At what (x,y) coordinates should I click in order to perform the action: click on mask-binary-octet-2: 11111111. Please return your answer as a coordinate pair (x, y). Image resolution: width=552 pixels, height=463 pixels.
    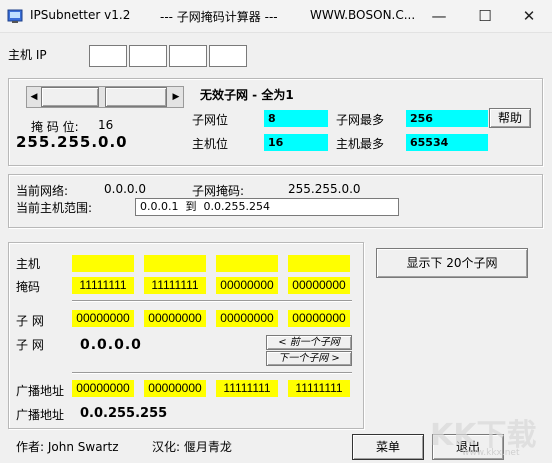
    Looking at the image, I should click on (175, 285).